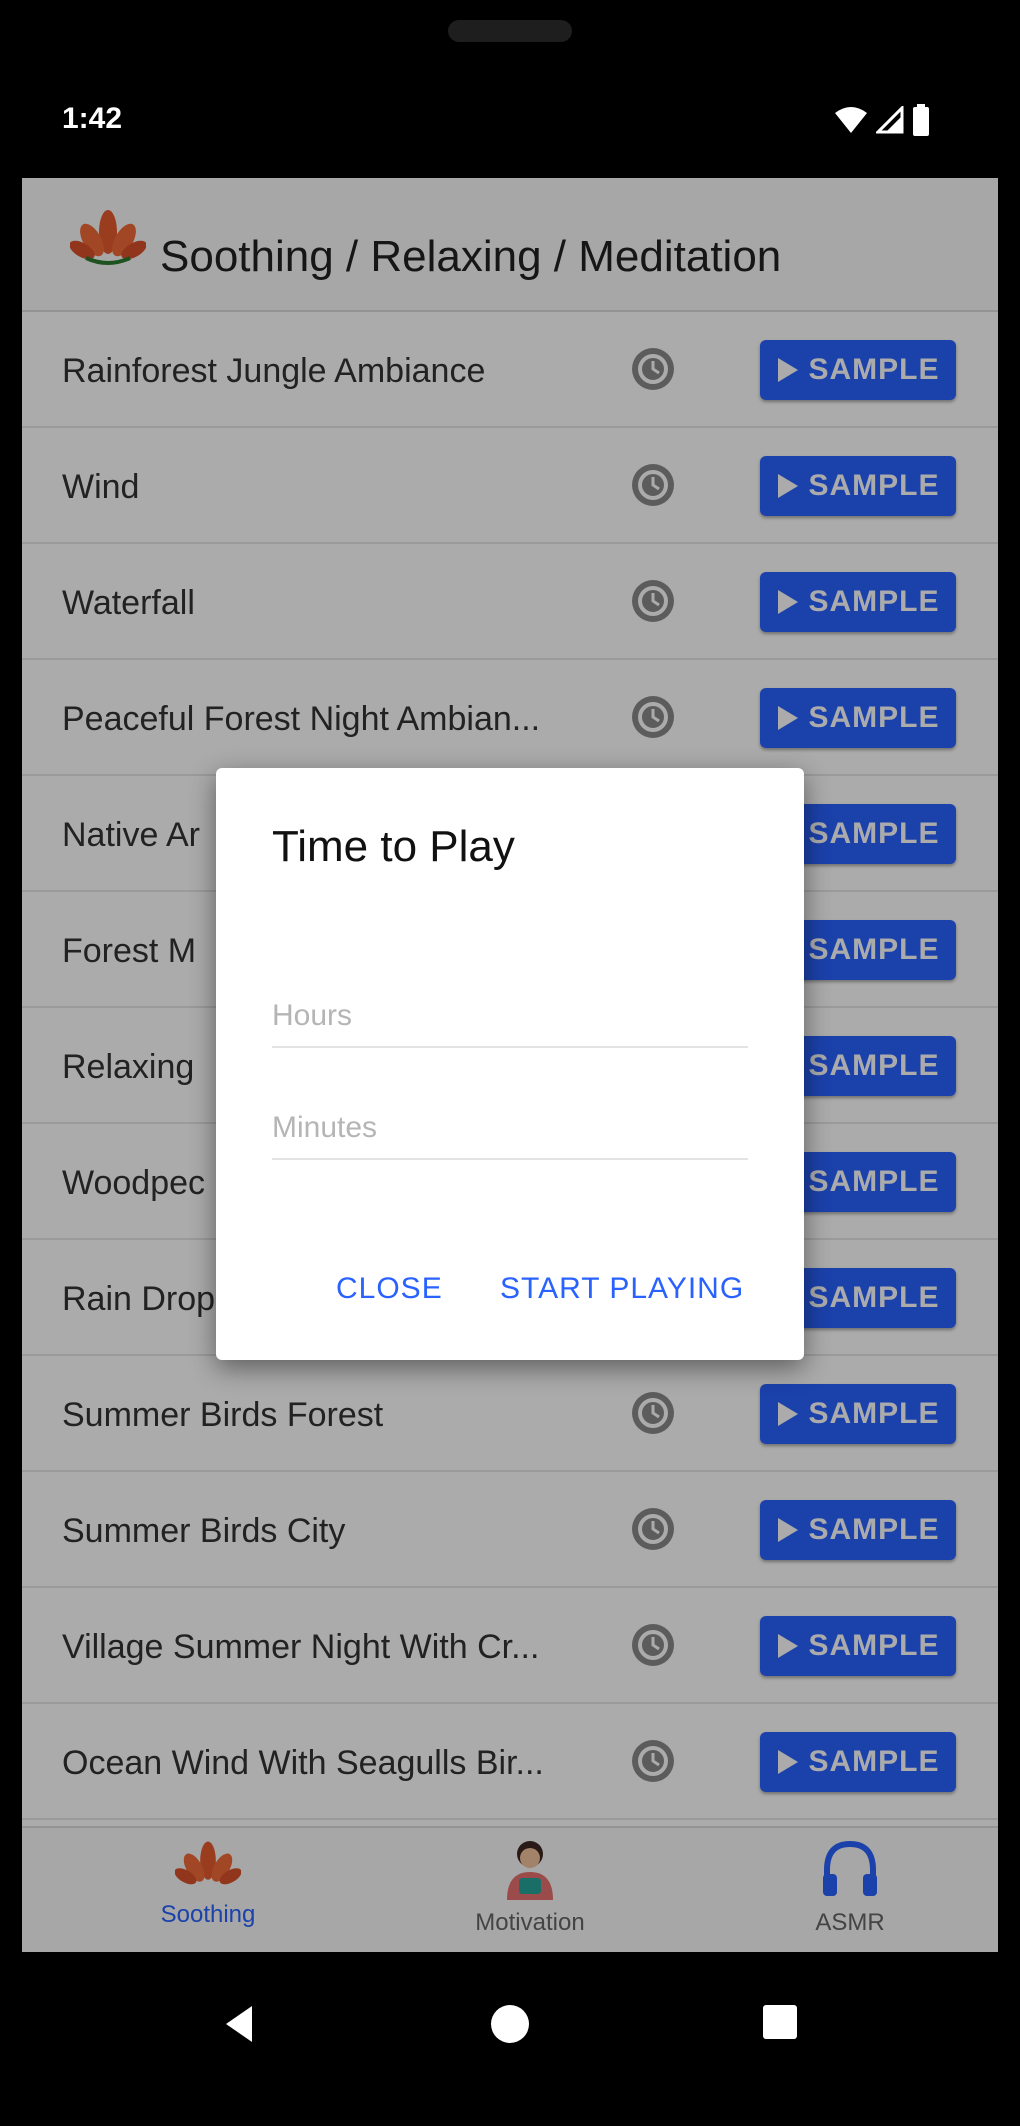 The width and height of the screenshot is (1020, 2126). Describe the element at coordinates (389, 1289) in the screenshot. I see `close-button: CLOSE` at that location.